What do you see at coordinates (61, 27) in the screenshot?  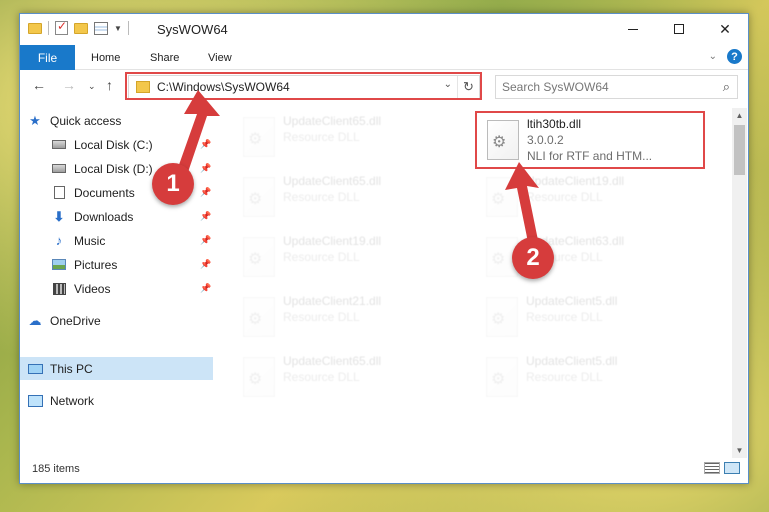 I see `properties-check-icon` at bounding box center [61, 27].